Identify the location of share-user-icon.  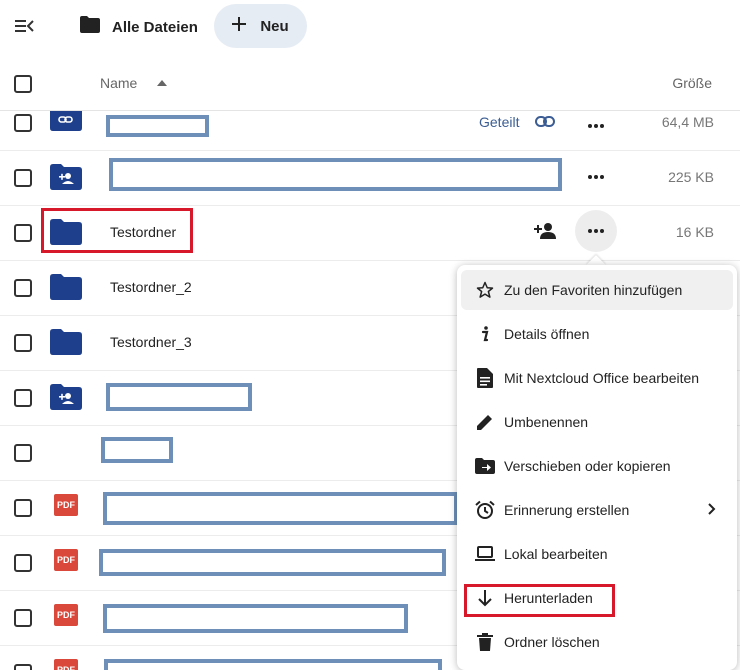
(545, 233).